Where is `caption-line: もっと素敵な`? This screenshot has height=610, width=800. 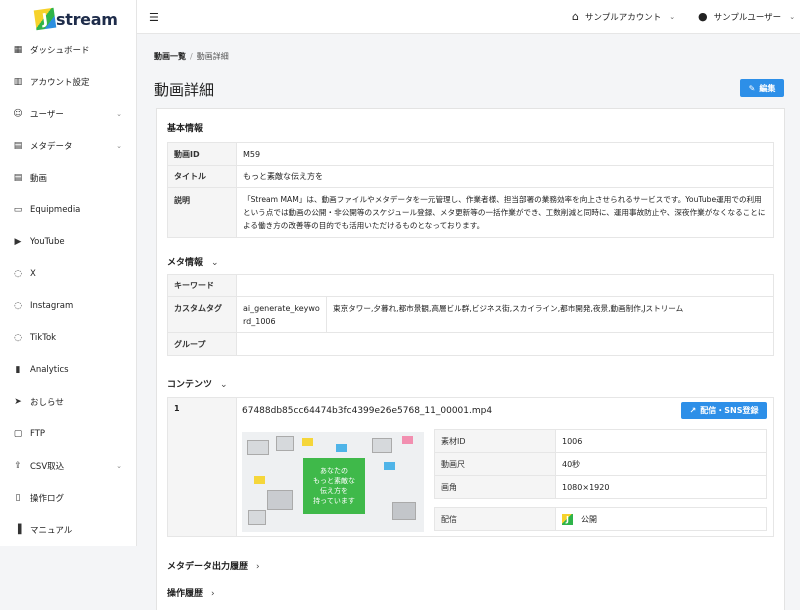
caption-line: もっと素敵な is located at coordinates (334, 481).